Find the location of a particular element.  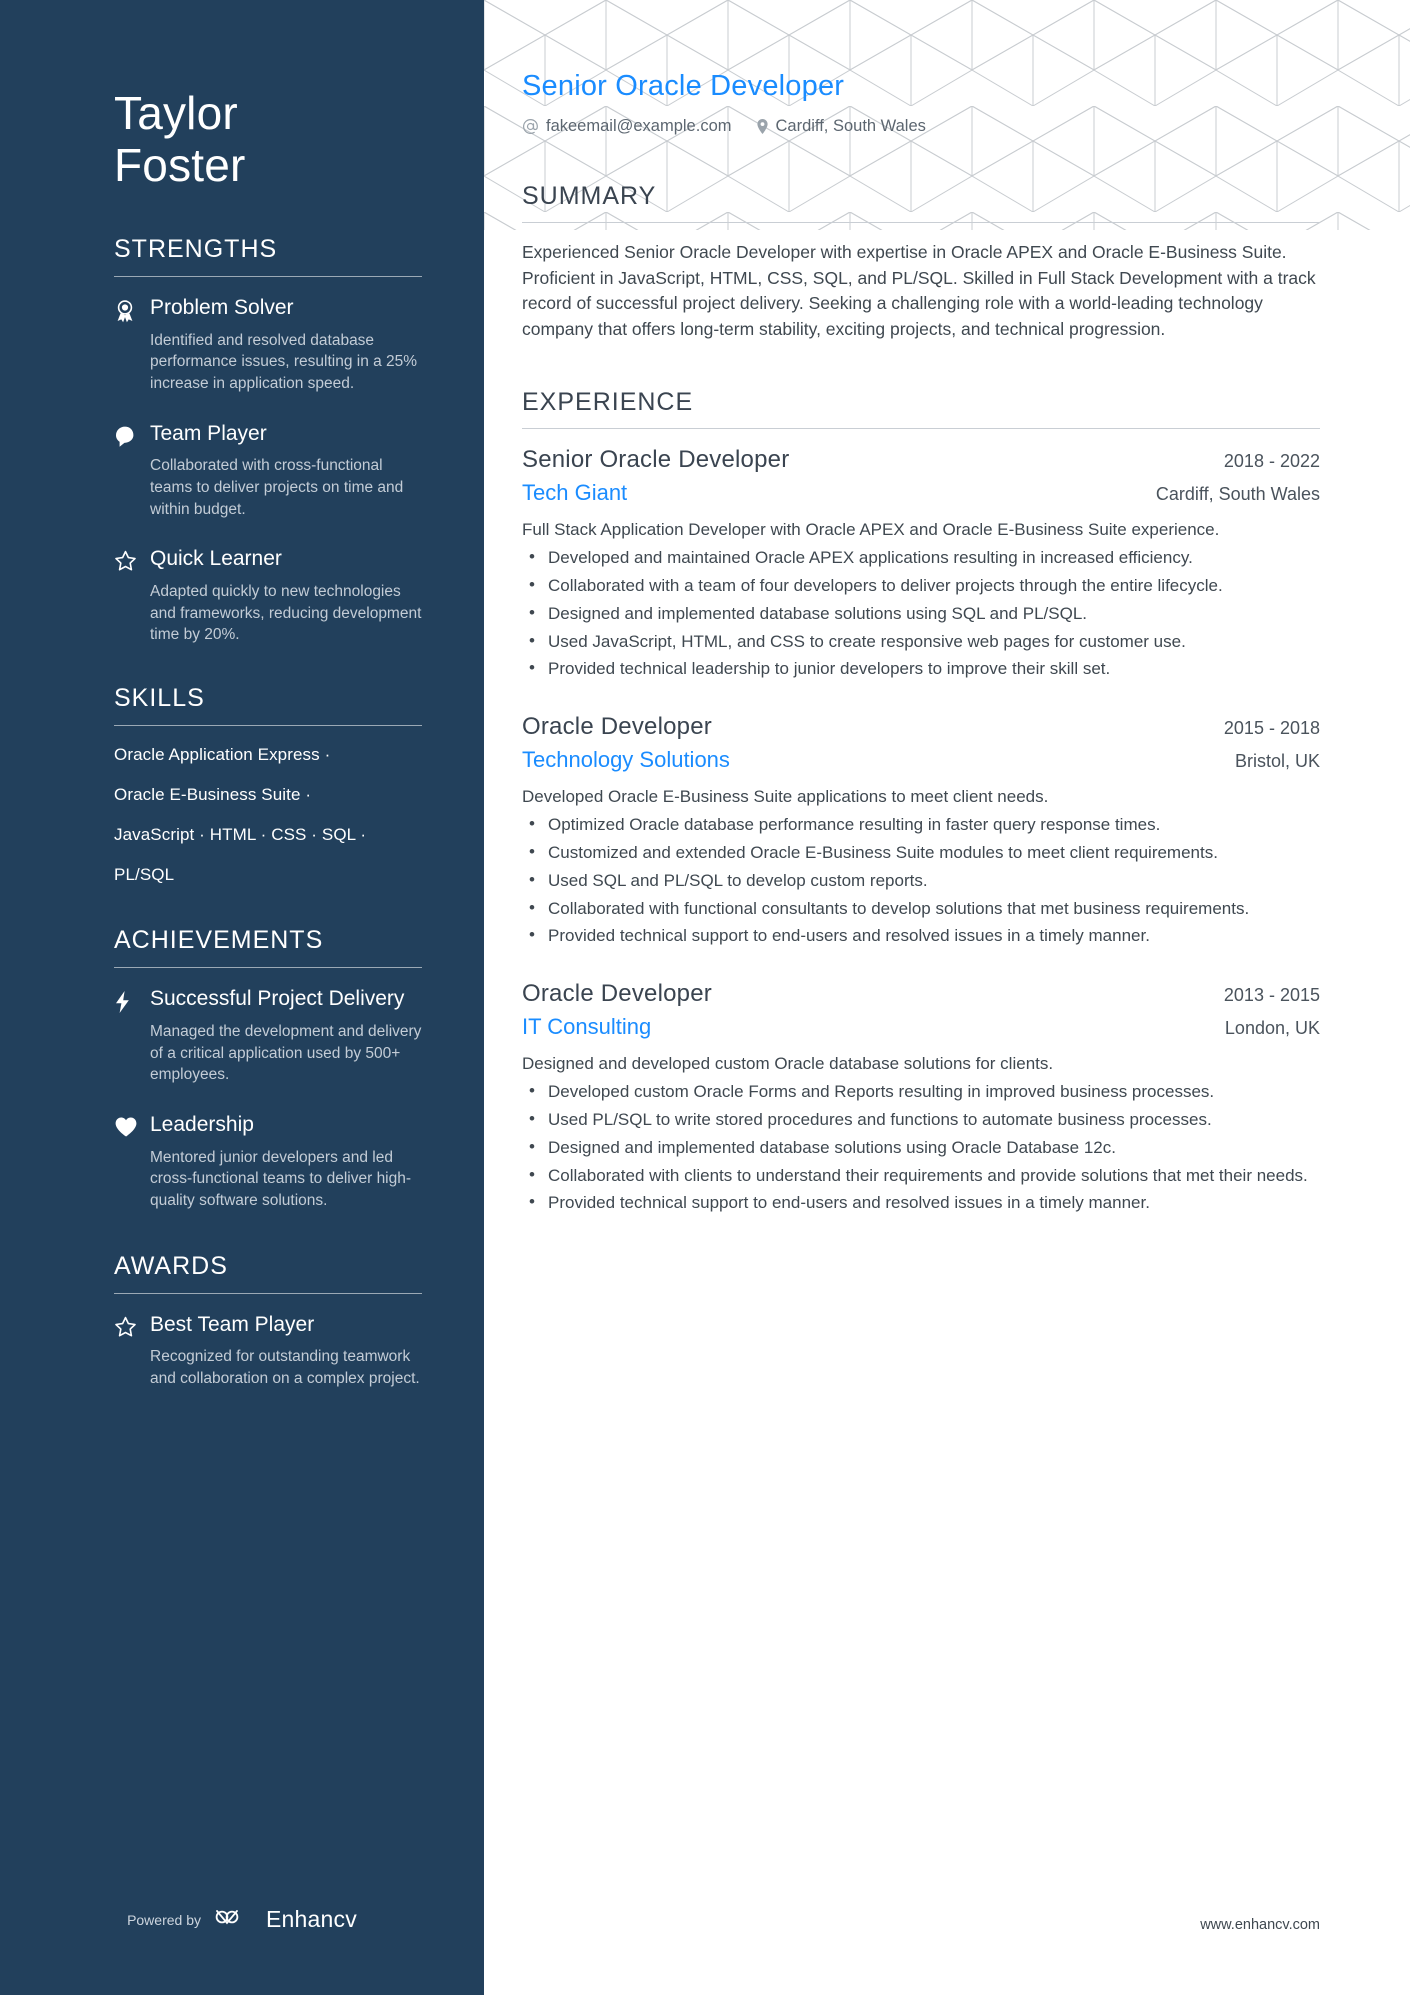

achievement-title: Successful Project Delivery is located at coordinates (277, 999).